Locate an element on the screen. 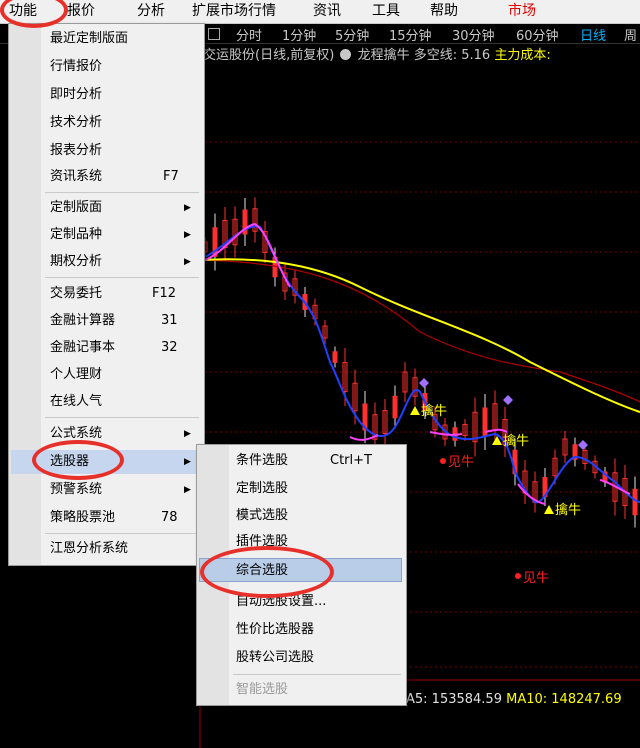 This screenshot has width=640, height=748. ma5-value: A5: 153584.59 is located at coordinates (454, 699).